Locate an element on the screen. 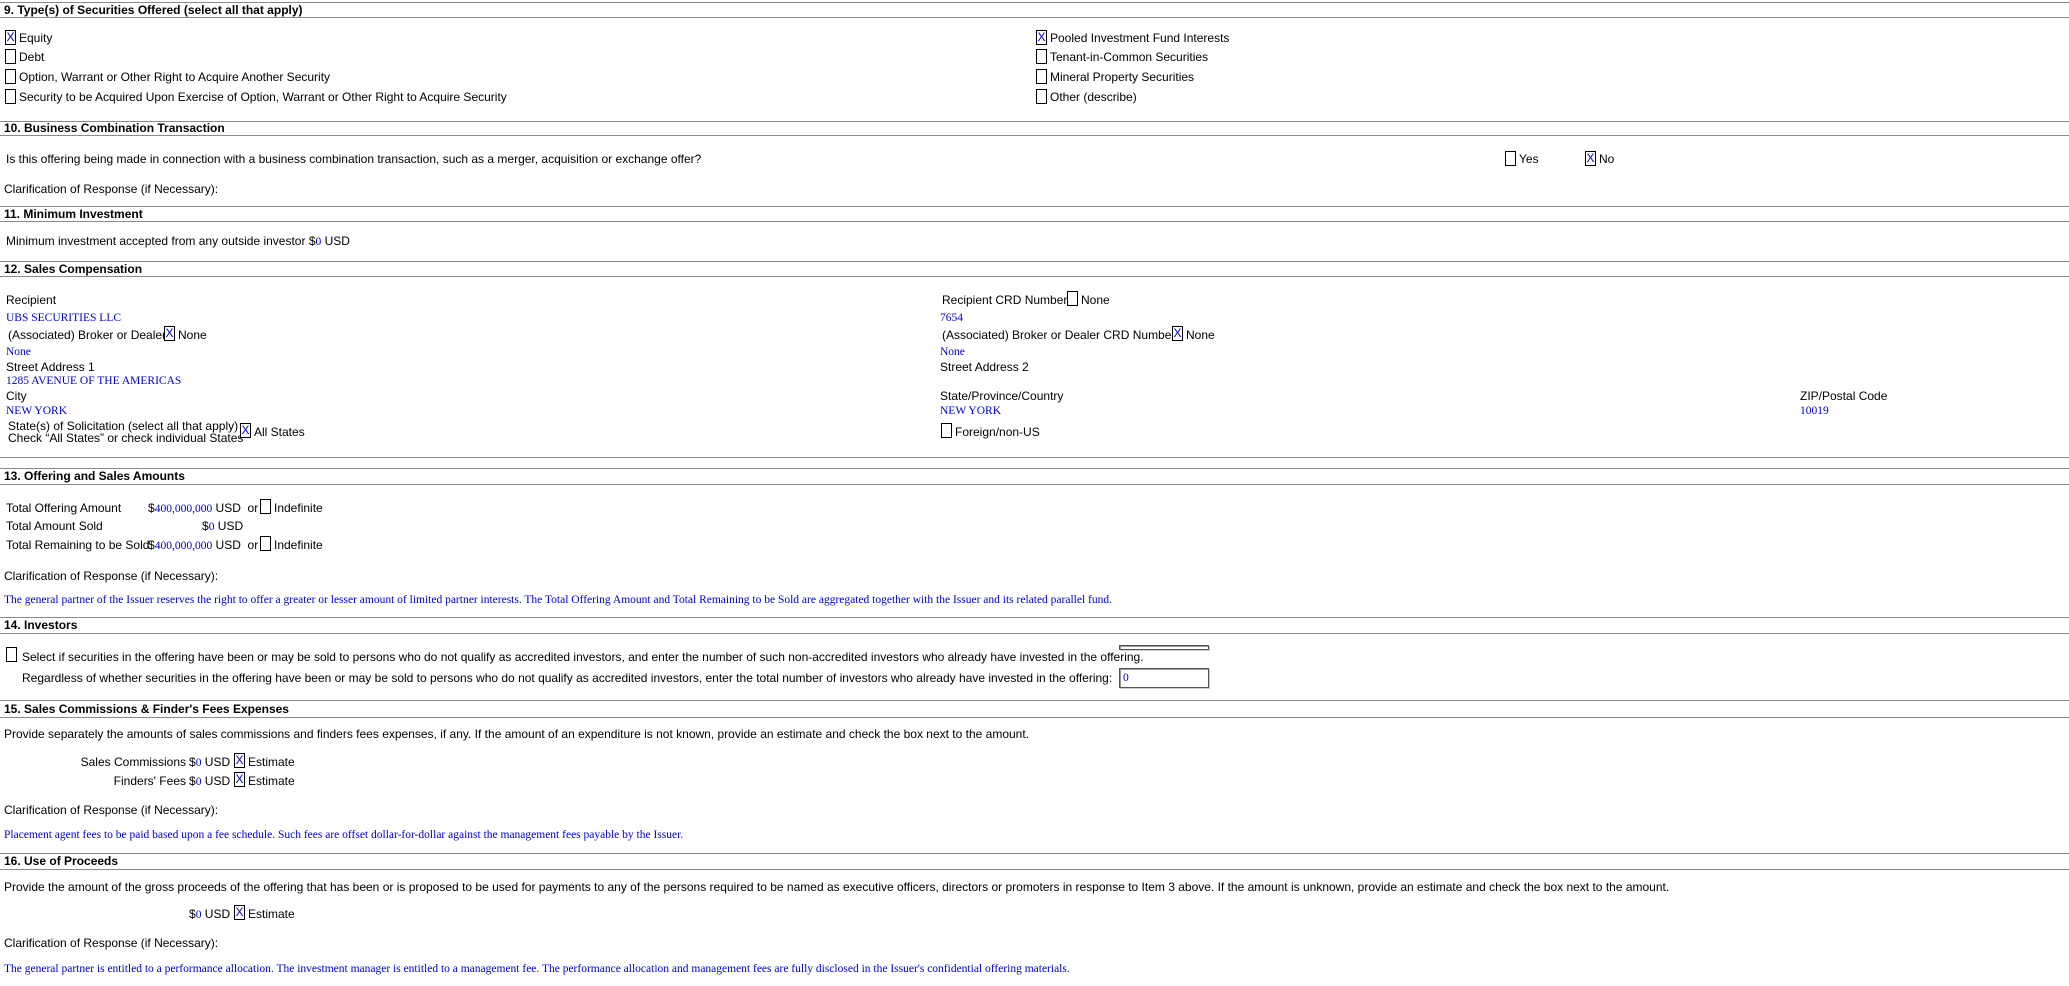 Image resolution: width=2069 pixels, height=986 pixels. yes-checkbox is located at coordinates (1510, 158).